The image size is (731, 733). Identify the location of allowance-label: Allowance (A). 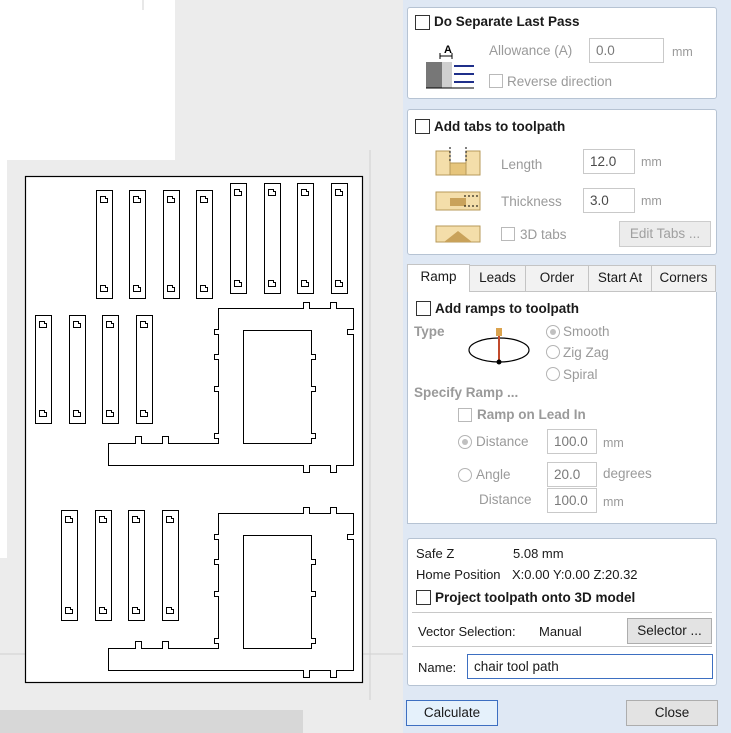
(531, 50).